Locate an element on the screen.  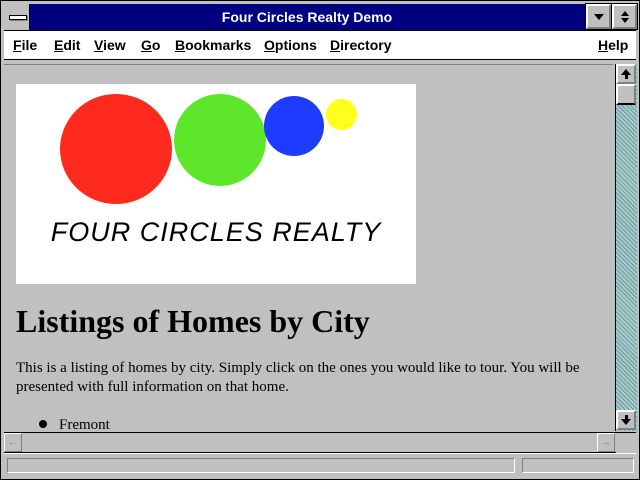
progress-indicator is located at coordinates (578, 465).